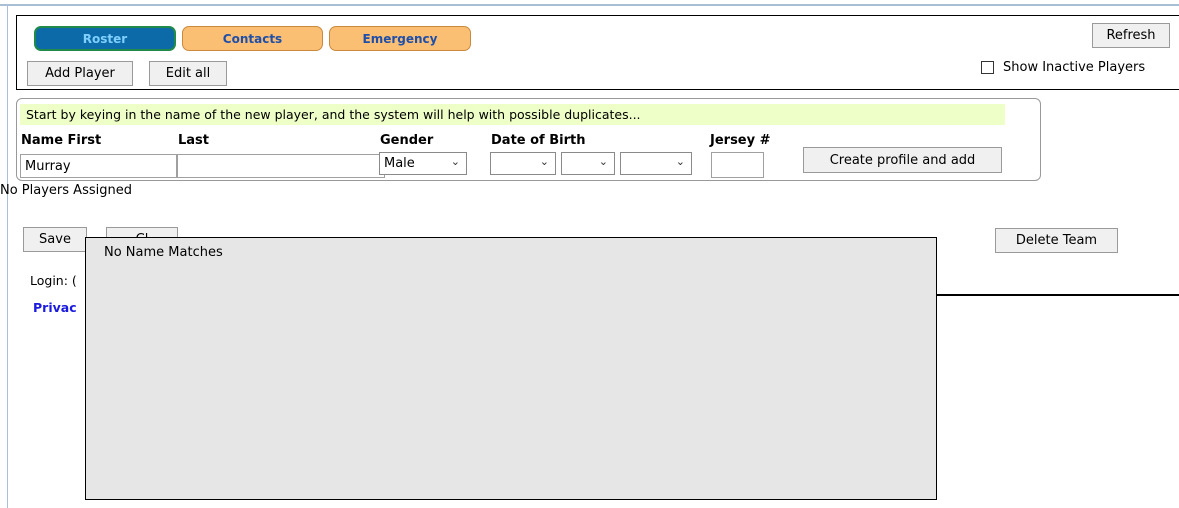 Image resolution: width=1179 pixels, height=508 pixels. I want to click on label-name-first: Name First, so click(61, 140).